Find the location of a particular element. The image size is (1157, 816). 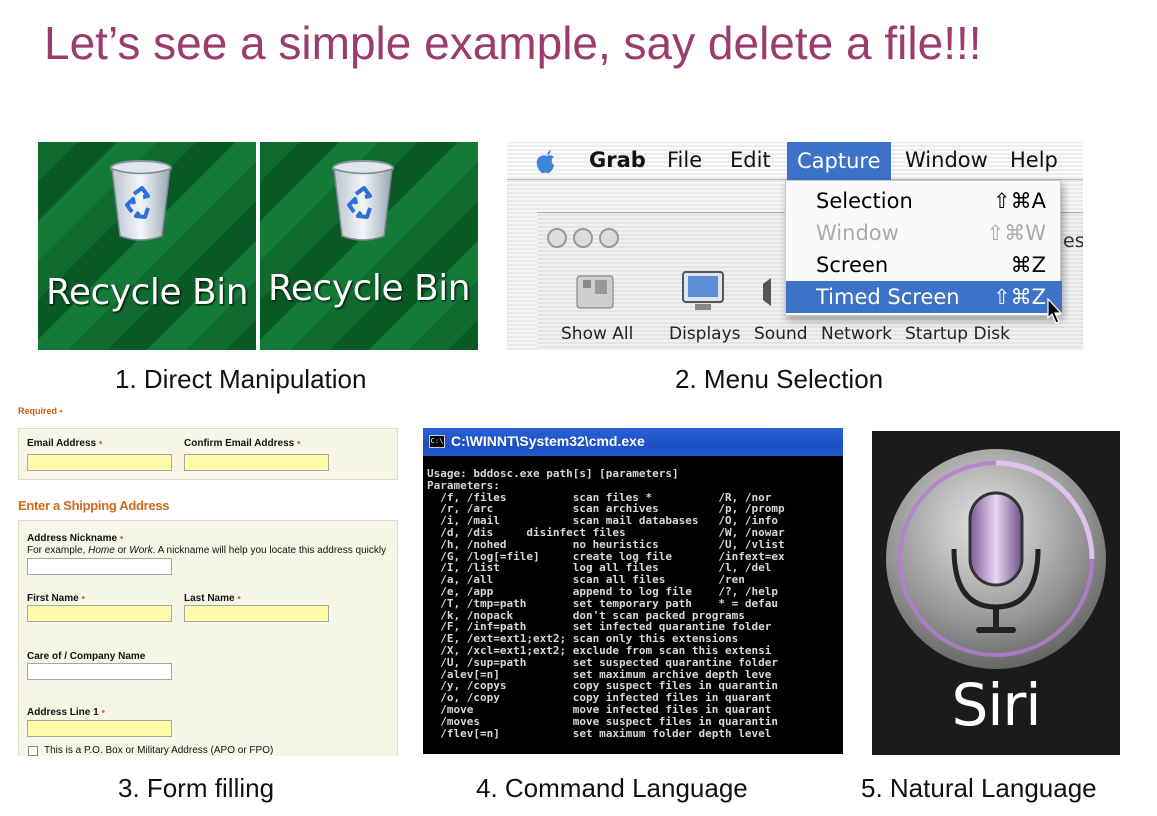

required-note: Required • is located at coordinates (40, 411).